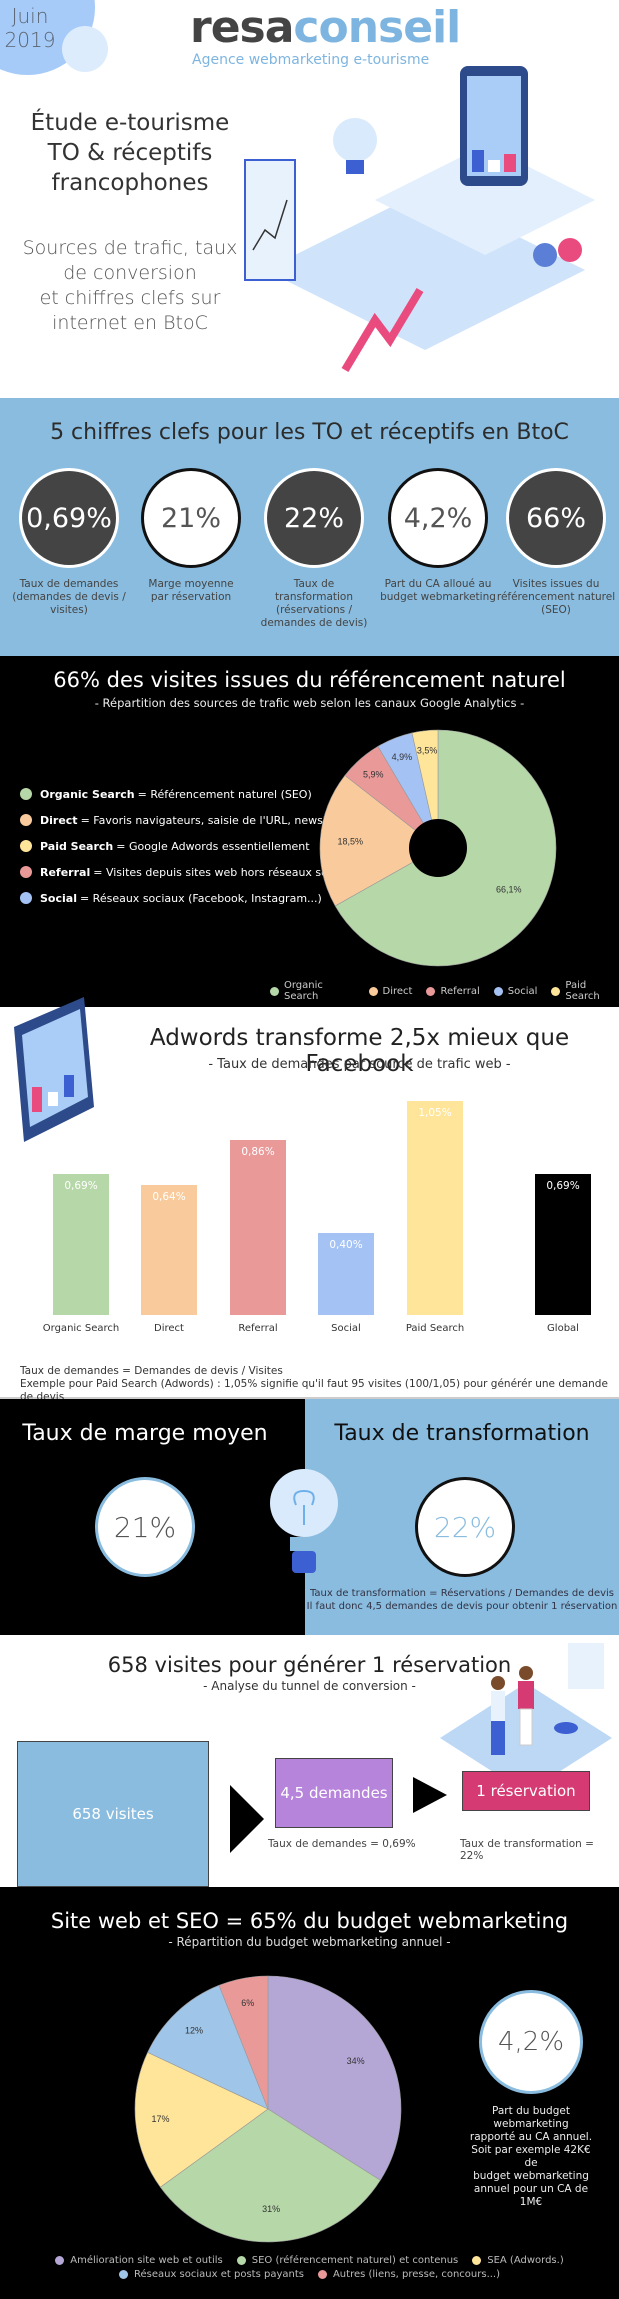 This screenshot has height=2299, width=619. What do you see at coordinates (531, 2137) in the screenshot?
I see `note-line: rapporté au CA annuel.` at bounding box center [531, 2137].